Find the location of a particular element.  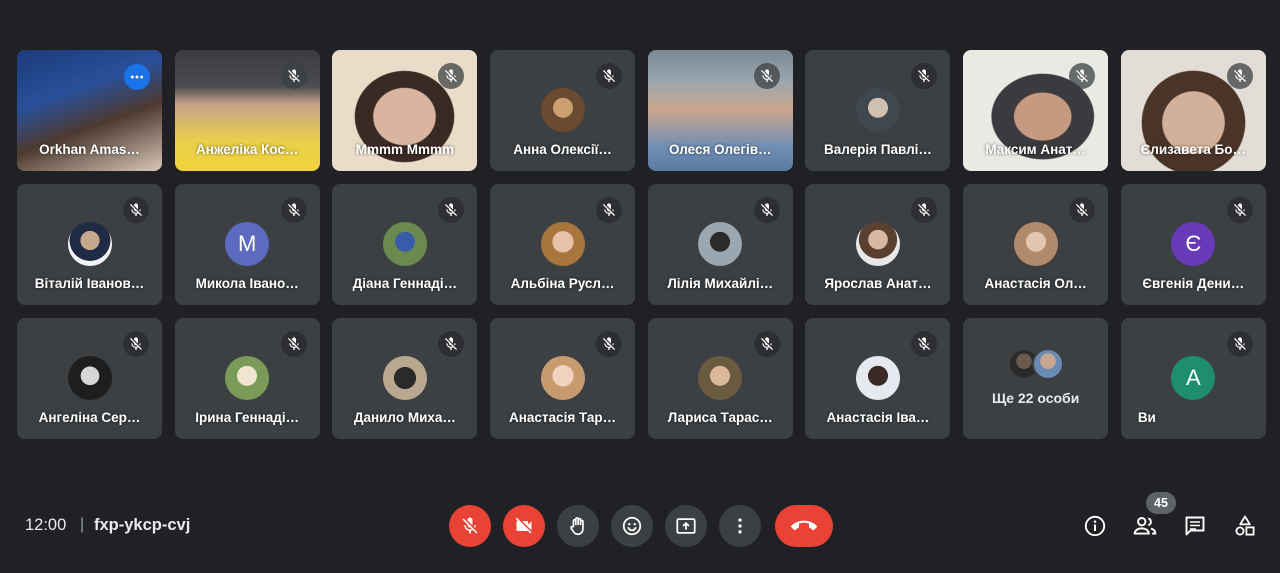

emoji-icon is located at coordinates (632, 526).